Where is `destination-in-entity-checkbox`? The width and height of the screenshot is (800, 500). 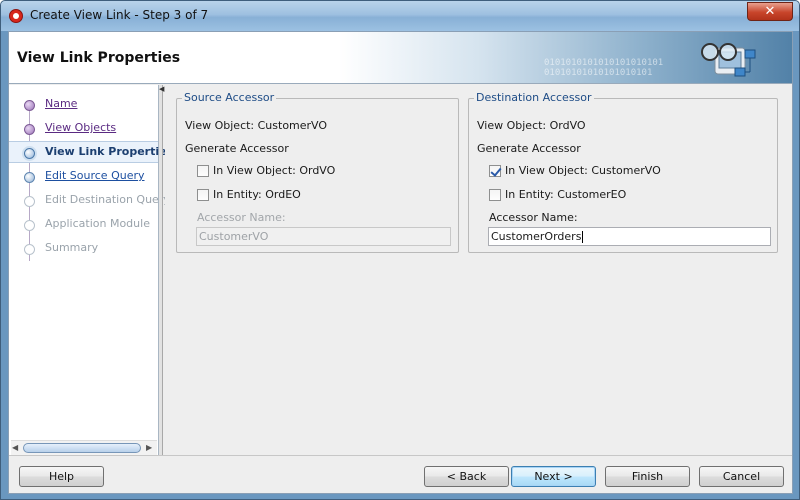 destination-in-entity-checkbox is located at coordinates (495, 195).